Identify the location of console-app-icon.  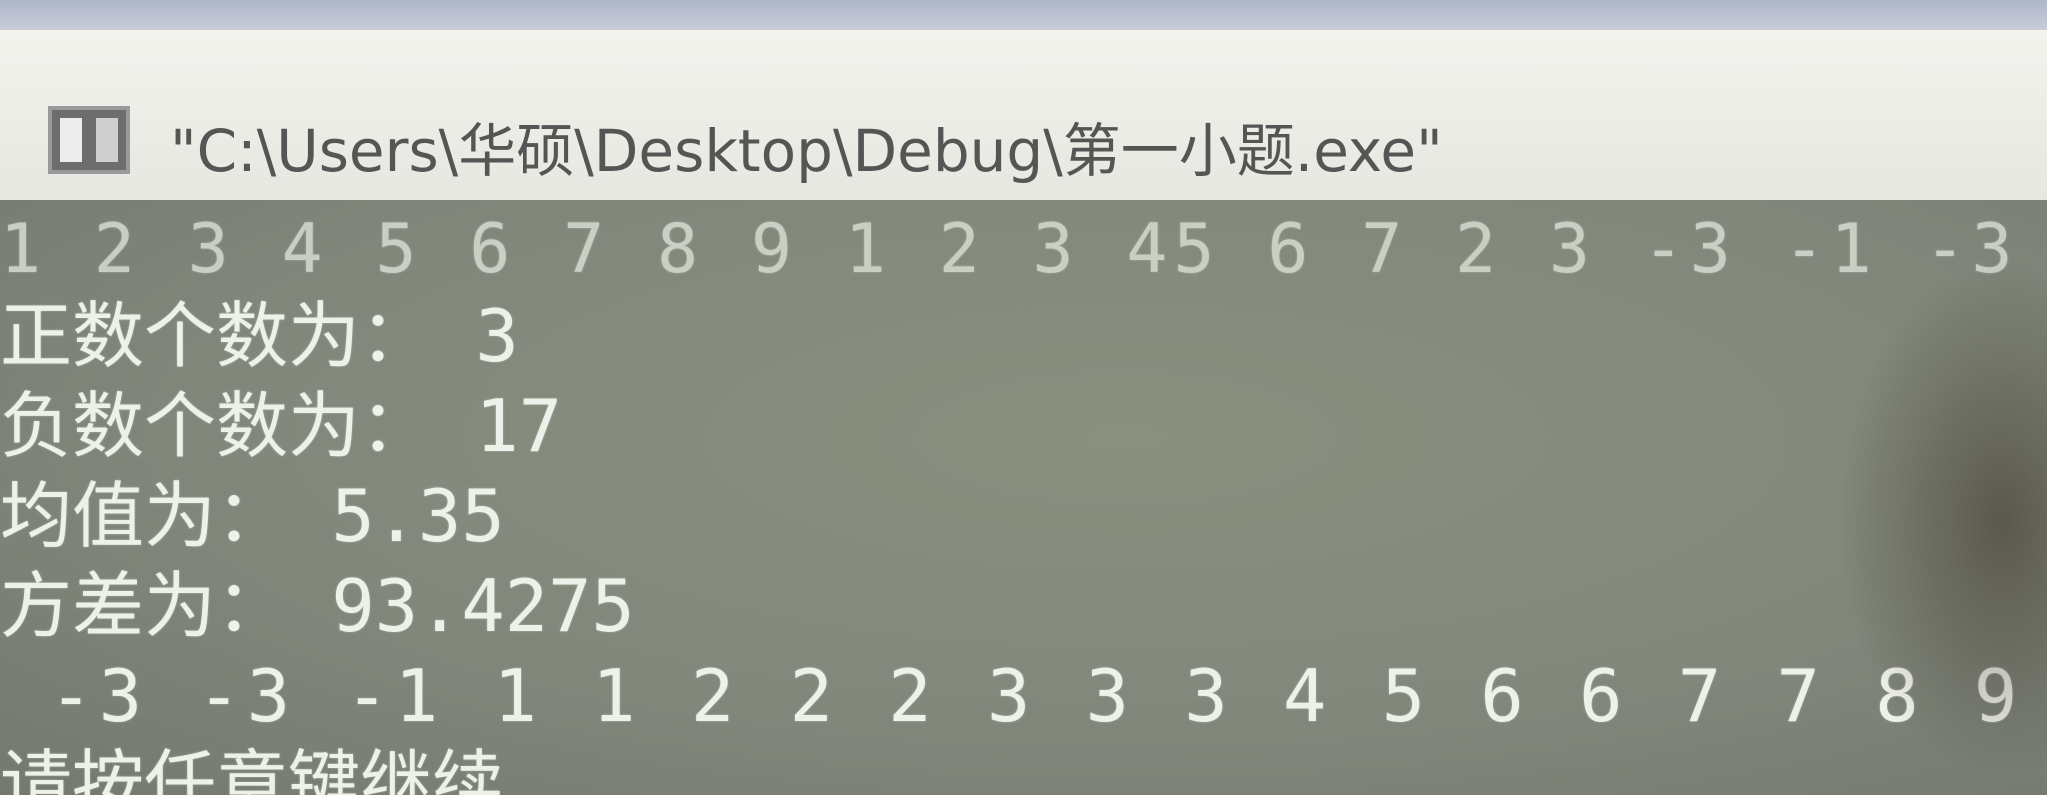
(89, 140).